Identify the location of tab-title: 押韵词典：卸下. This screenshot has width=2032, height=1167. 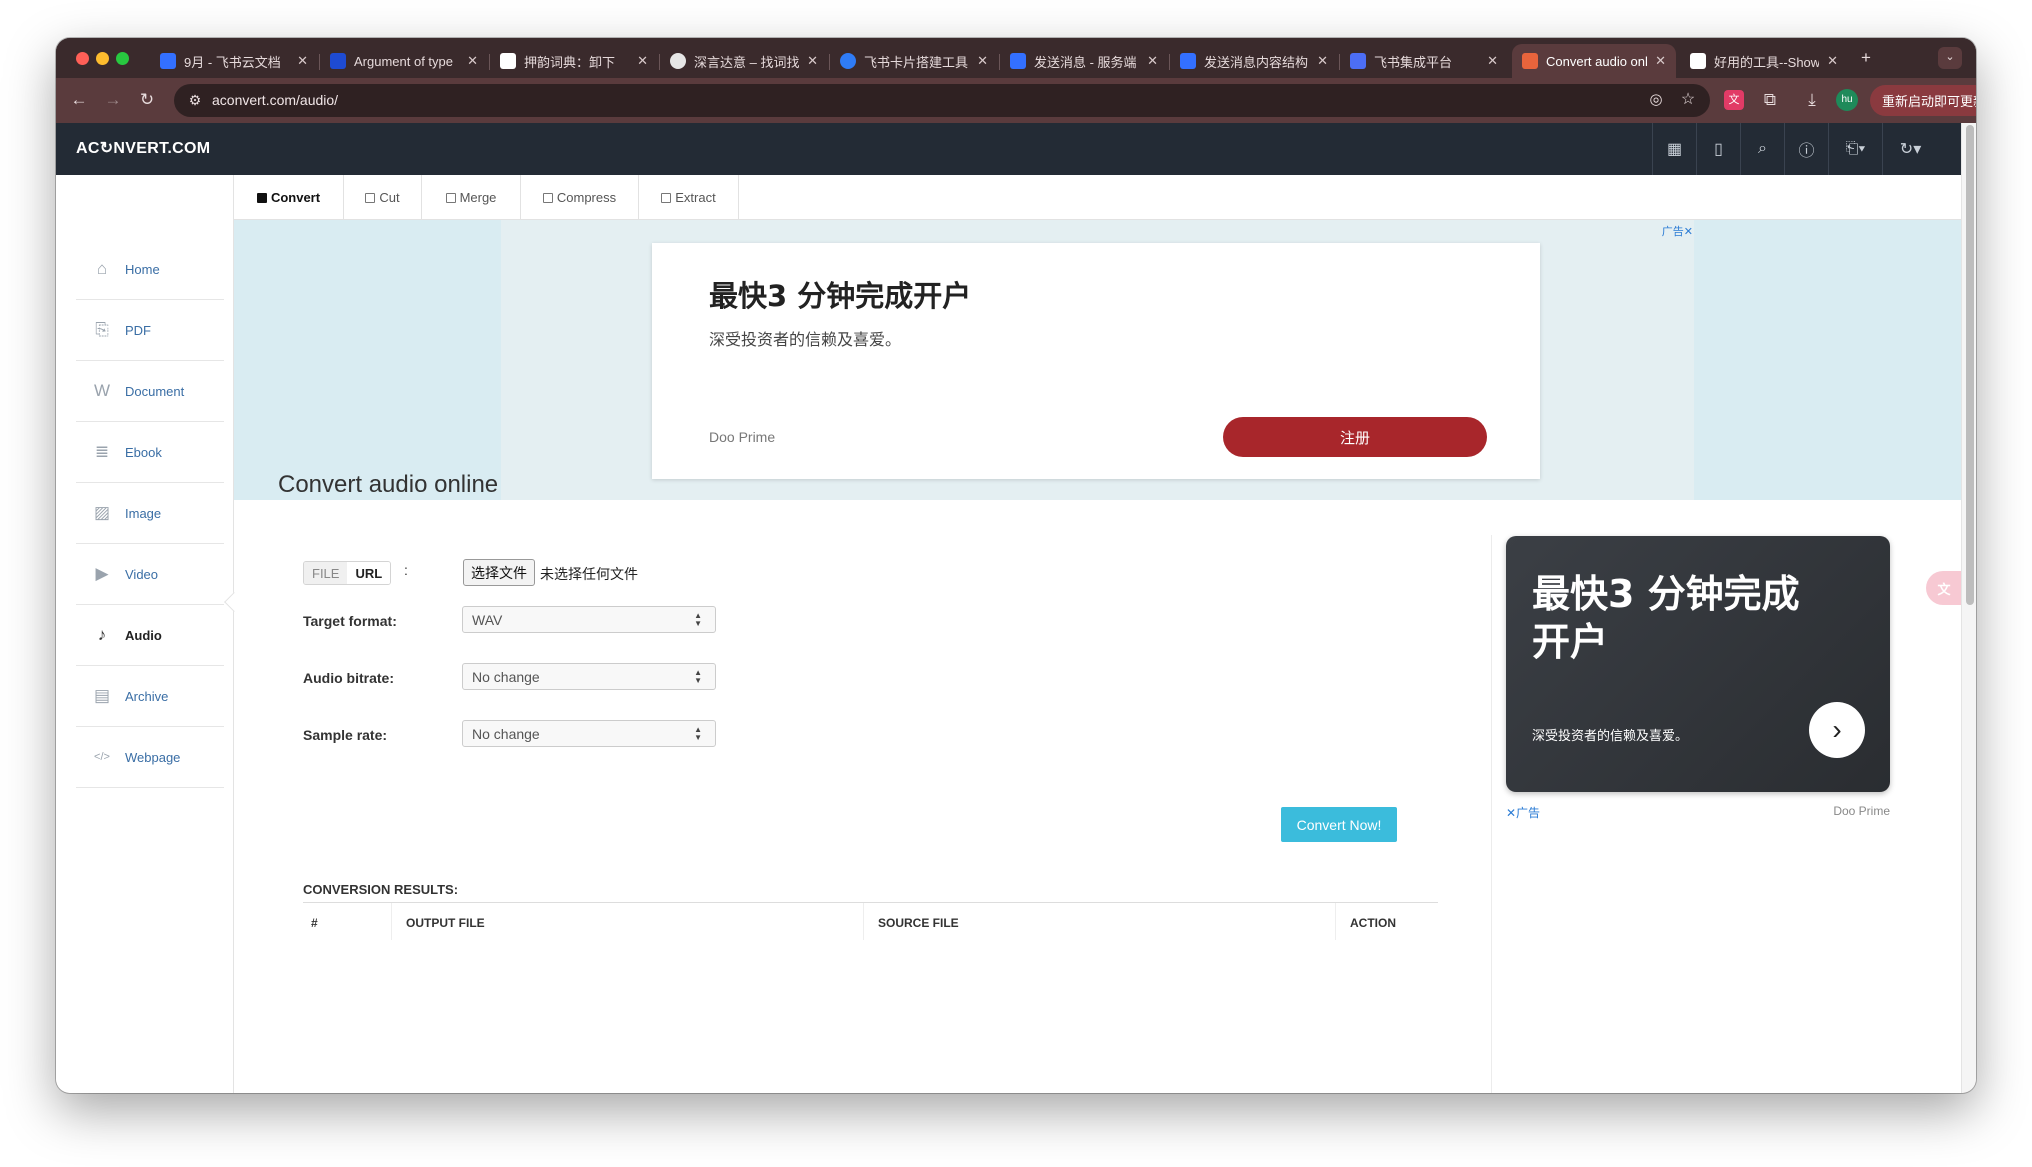
(570, 62).